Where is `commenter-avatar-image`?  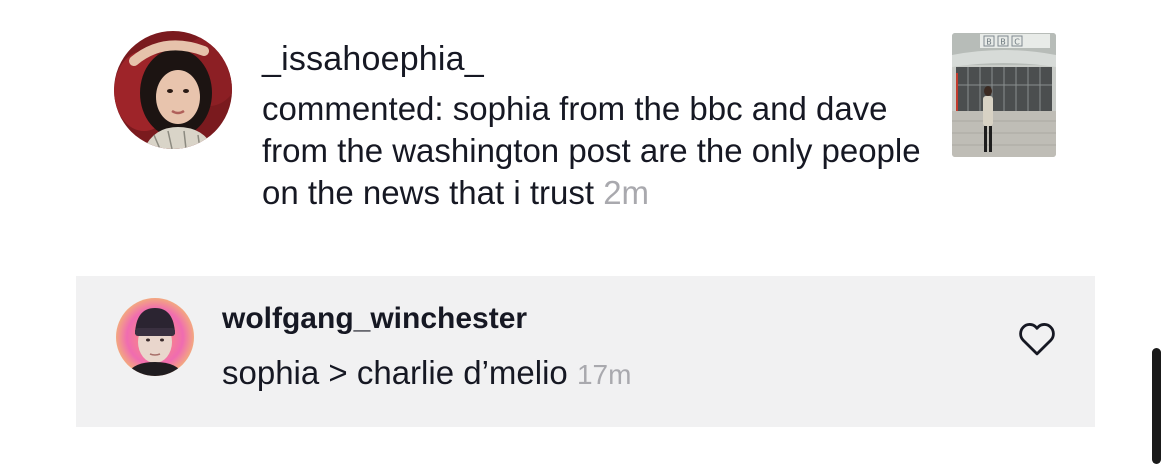
commenter-avatar-image is located at coordinates (173, 90).